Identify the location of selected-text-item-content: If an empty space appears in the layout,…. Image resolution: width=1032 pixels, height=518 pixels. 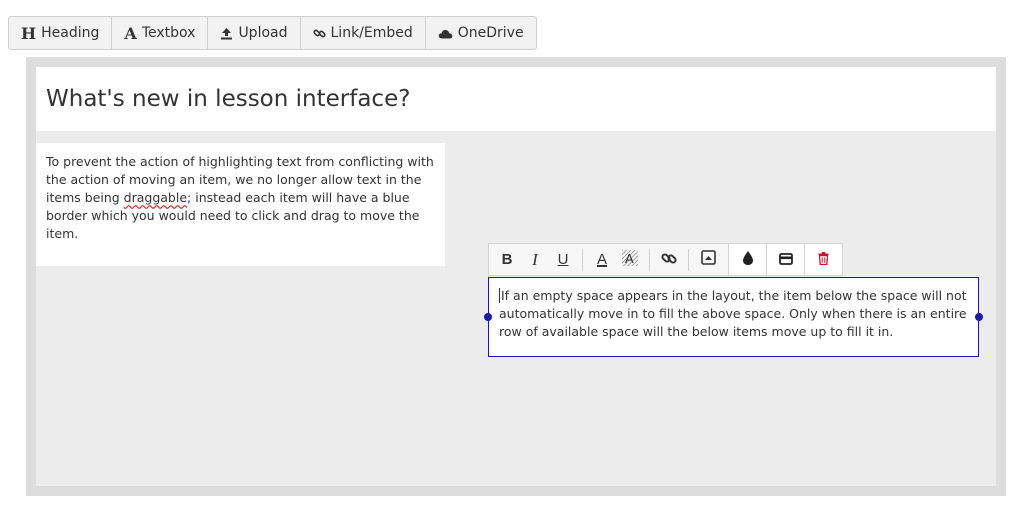
(733, 313).